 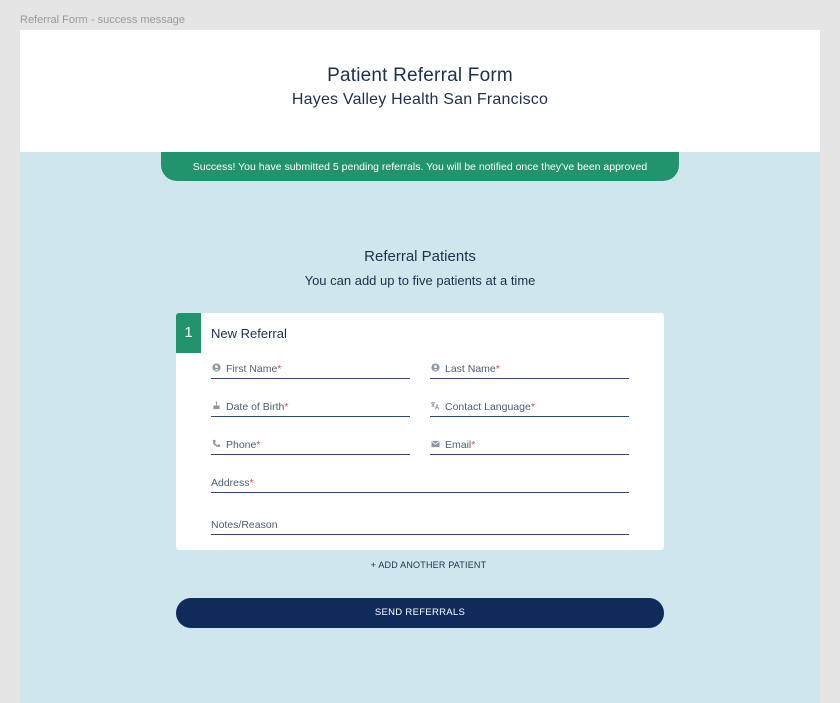 I want to click on phone-label: Phone, so click(x=241, y=445).